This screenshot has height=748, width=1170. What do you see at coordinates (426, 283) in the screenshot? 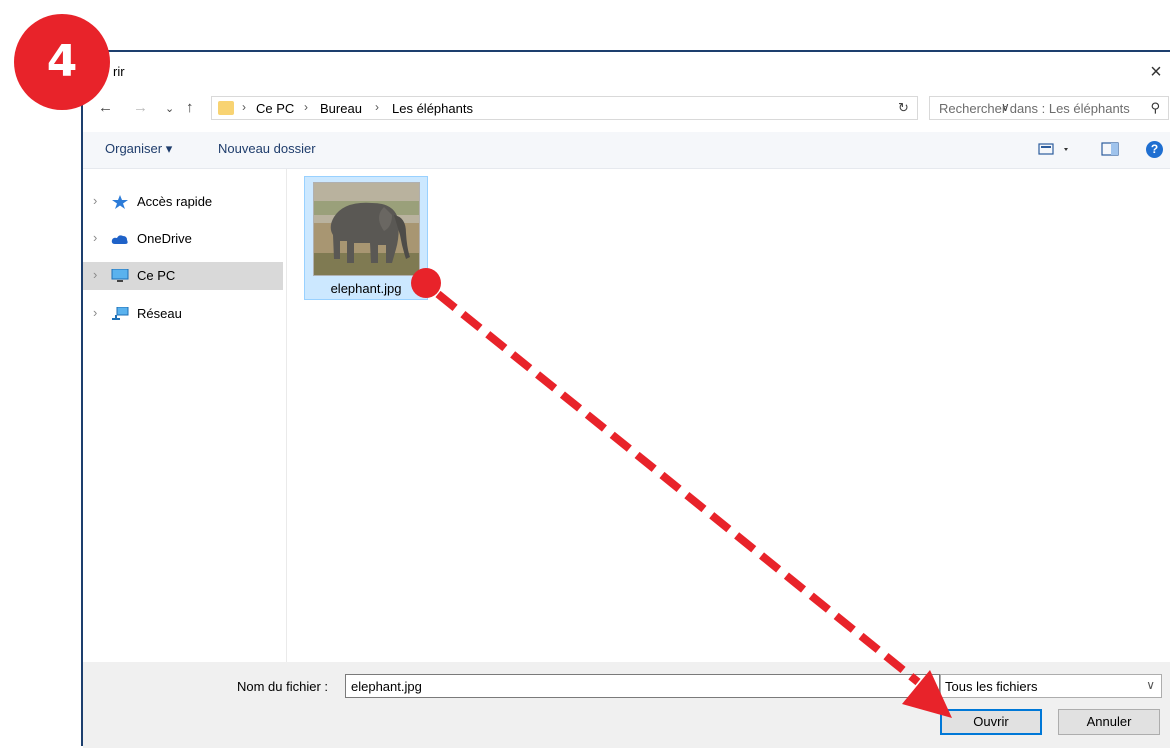
I see `drag-start-dot` at bounding box center [426, 283].